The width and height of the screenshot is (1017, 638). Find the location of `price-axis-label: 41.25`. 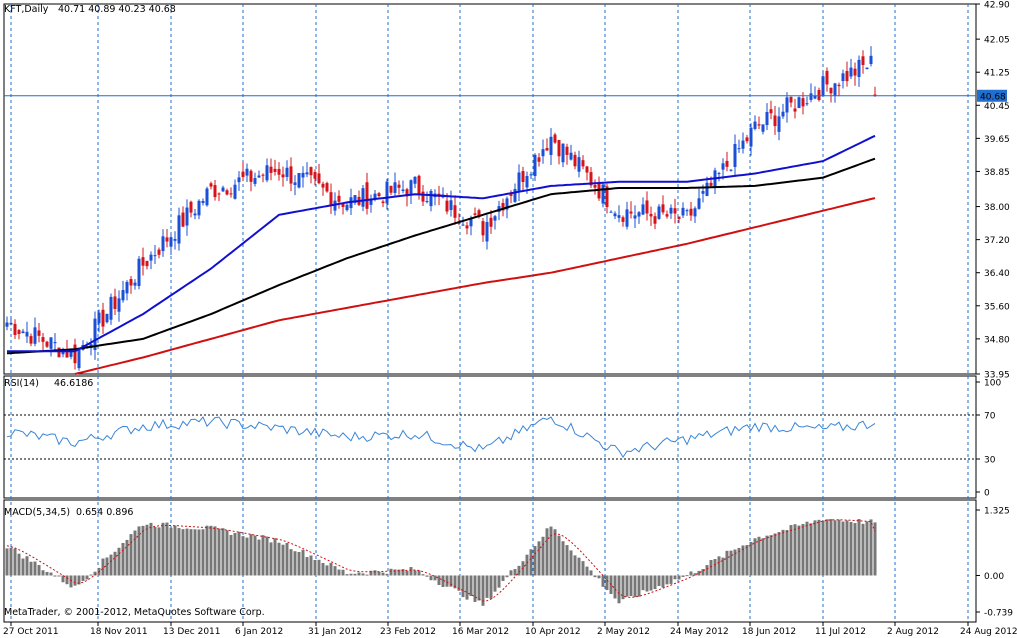

price-axis-label: 41.25 is located at coordinates (997, 74).